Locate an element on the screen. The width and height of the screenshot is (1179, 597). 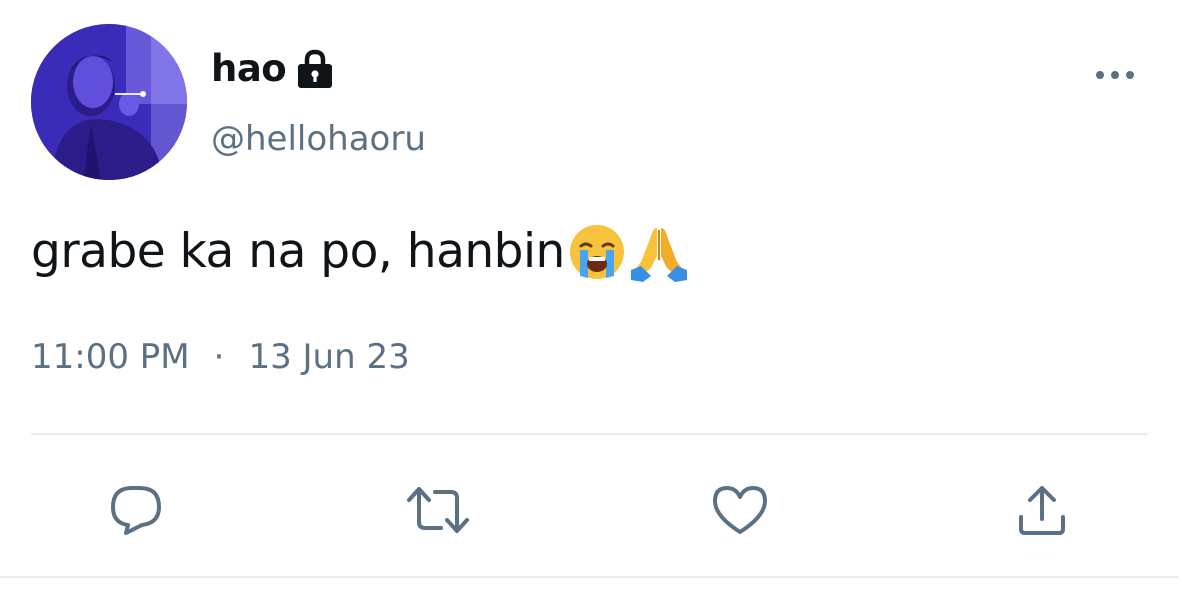
tweet-text-body: grabe ka na po, hanbin is located at coordinates (298, 251).